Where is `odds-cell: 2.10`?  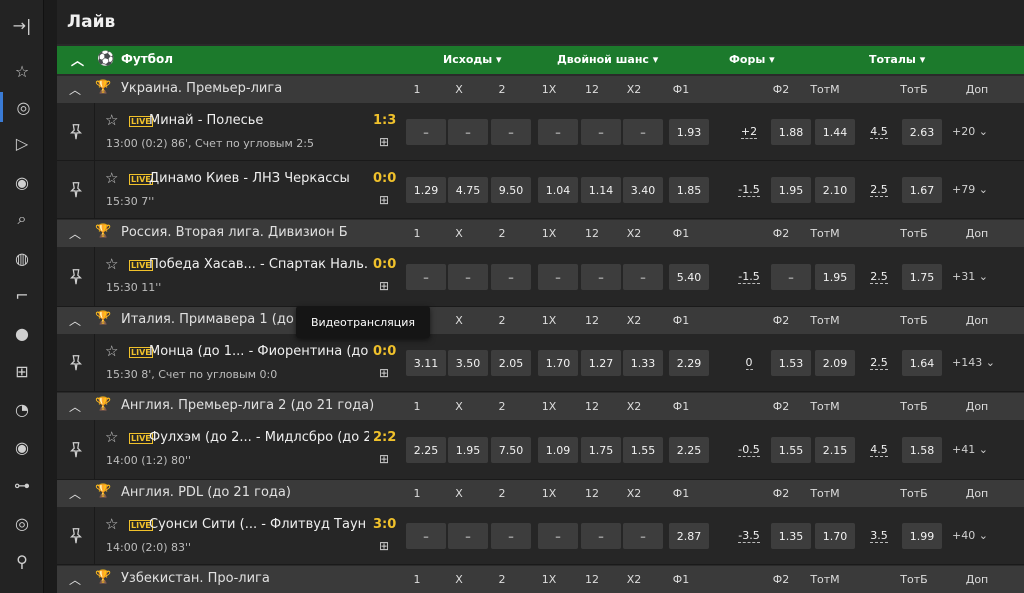
odds-cell: 2.10 is located at coordinates (835, 190).